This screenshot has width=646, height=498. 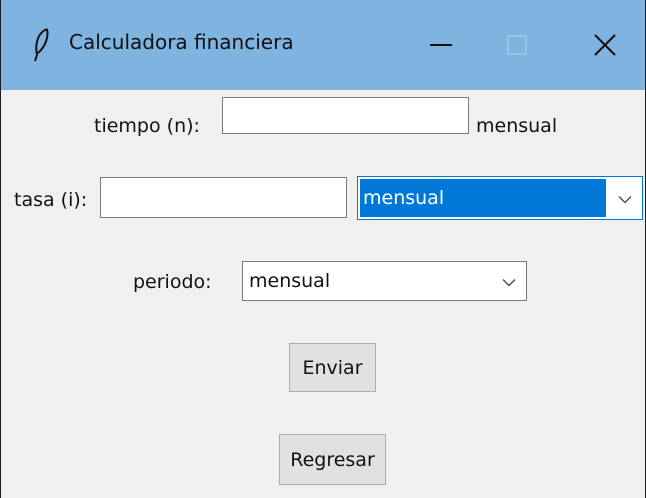 What do you see at coordinates (51, 200) in the screenshot?
I see `tasa-label: tasa (i):` at bounding box center [51, 200].